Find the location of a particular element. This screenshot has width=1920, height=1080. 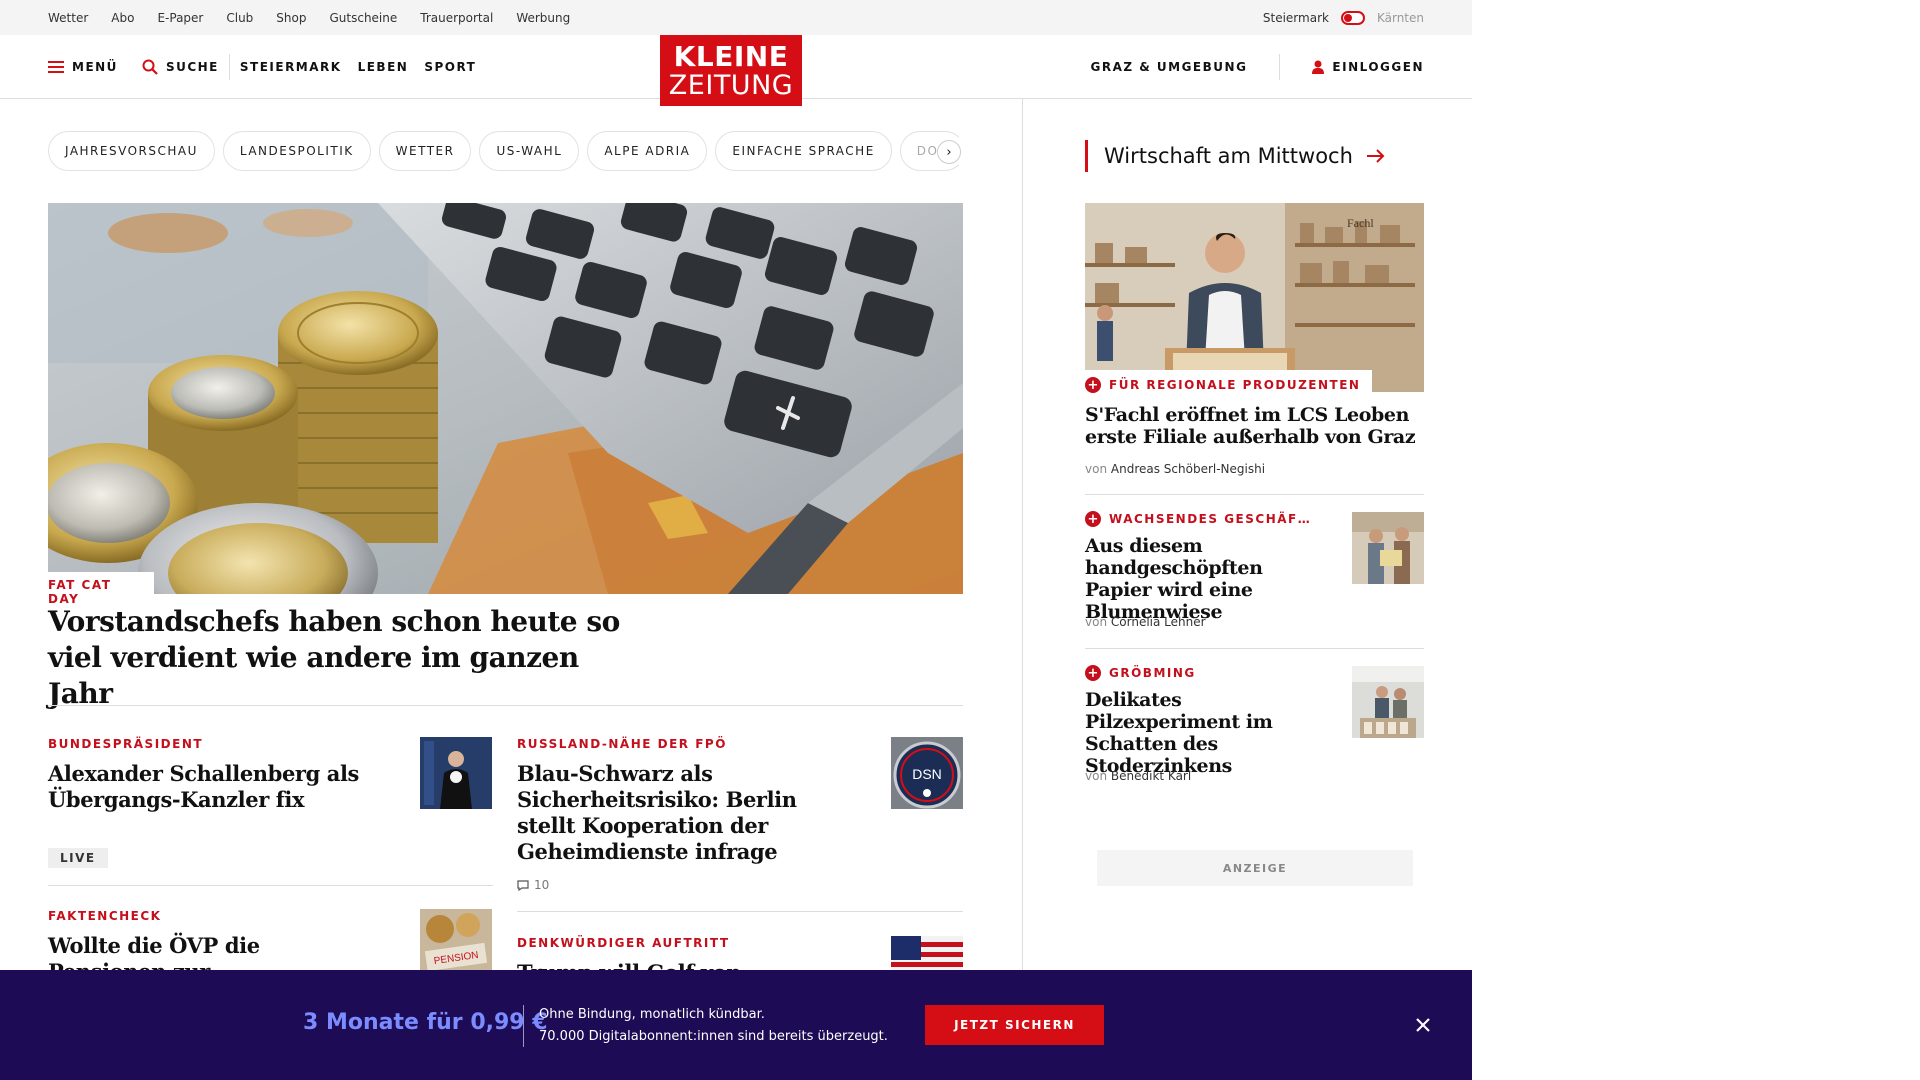

mushroom-photo is located at coordinates (1388, 702).